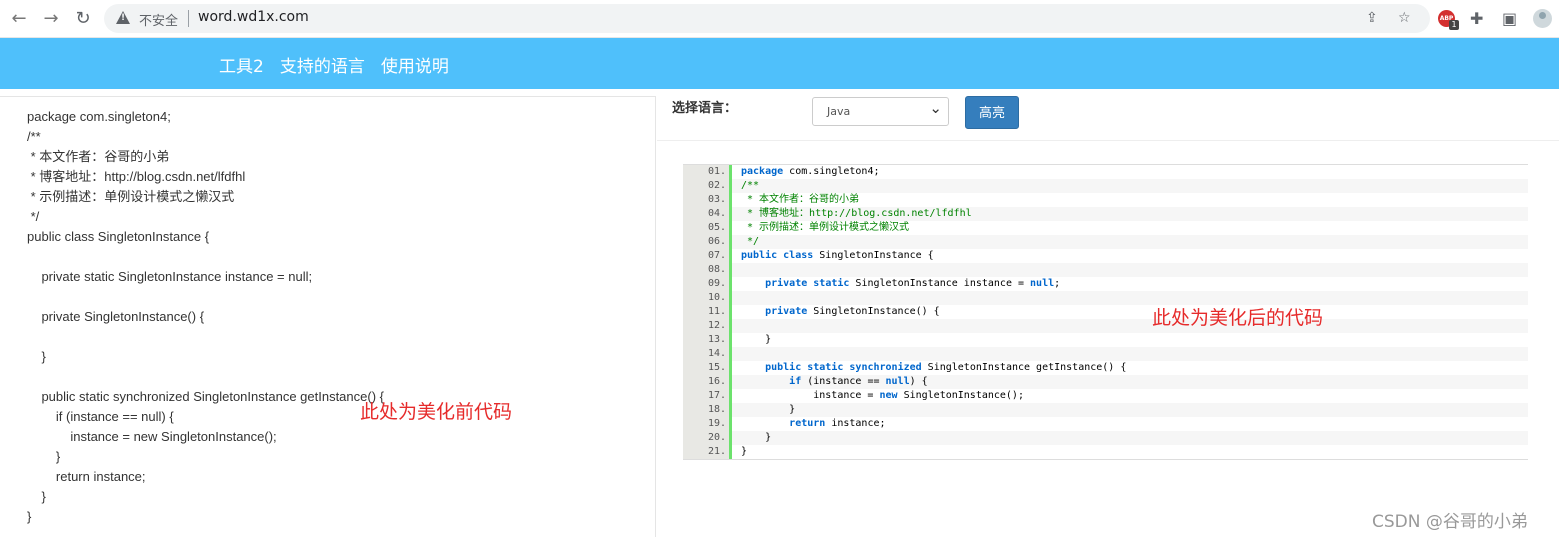  What do you see at coordinates (1105, 228) in the screenshot?
I see `code-line: 05. * 示例描述：单例设计模式之懒汉式` at bounding box center [1105, 228].